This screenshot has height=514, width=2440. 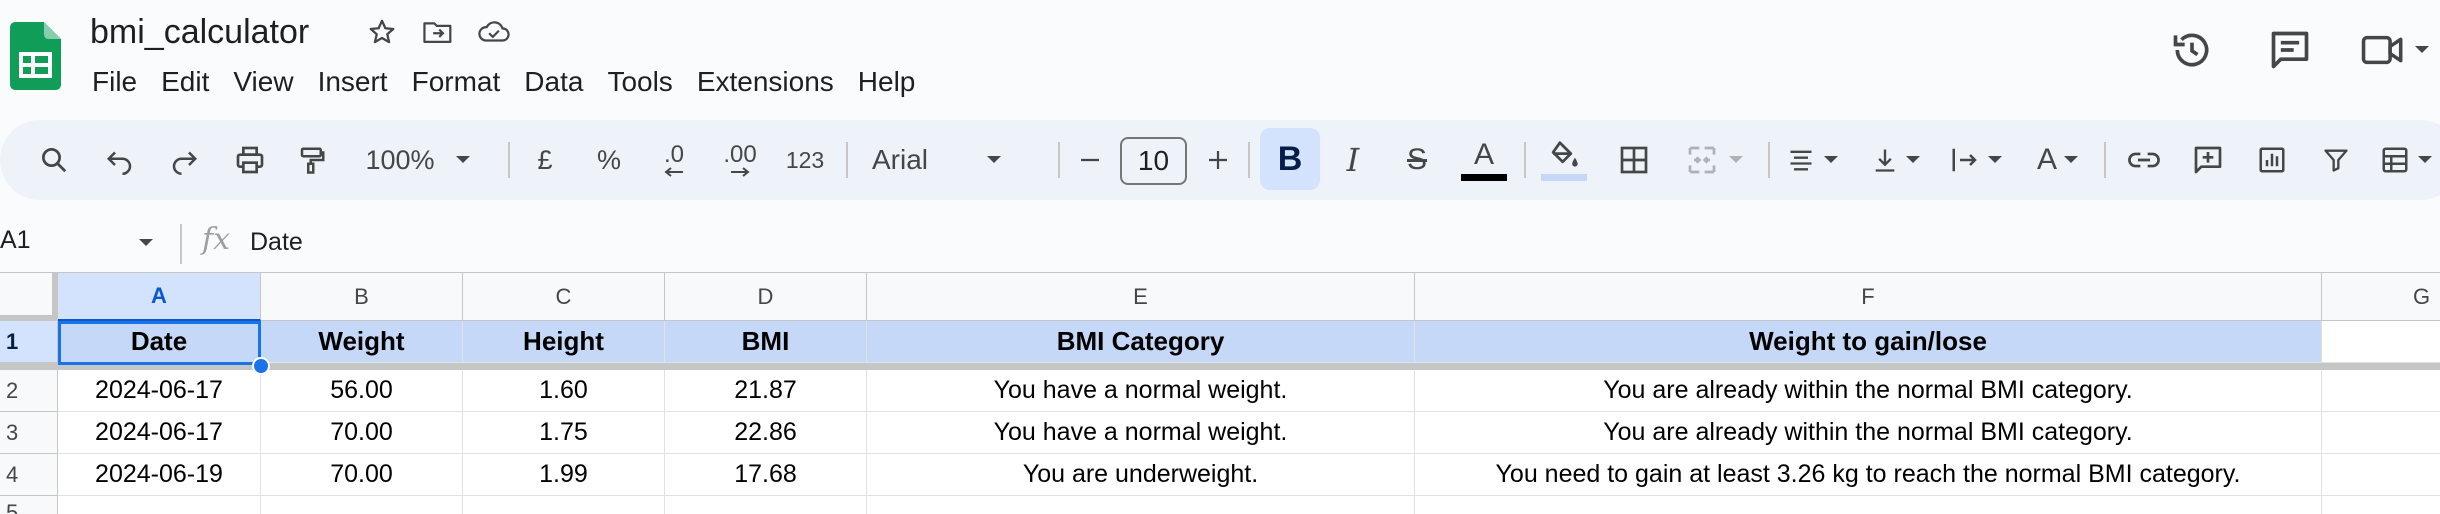 What do you see at coordinates (564, 475) in the screenshot?
I see `table-cell: 1.99` at bounding box center [564, 475].